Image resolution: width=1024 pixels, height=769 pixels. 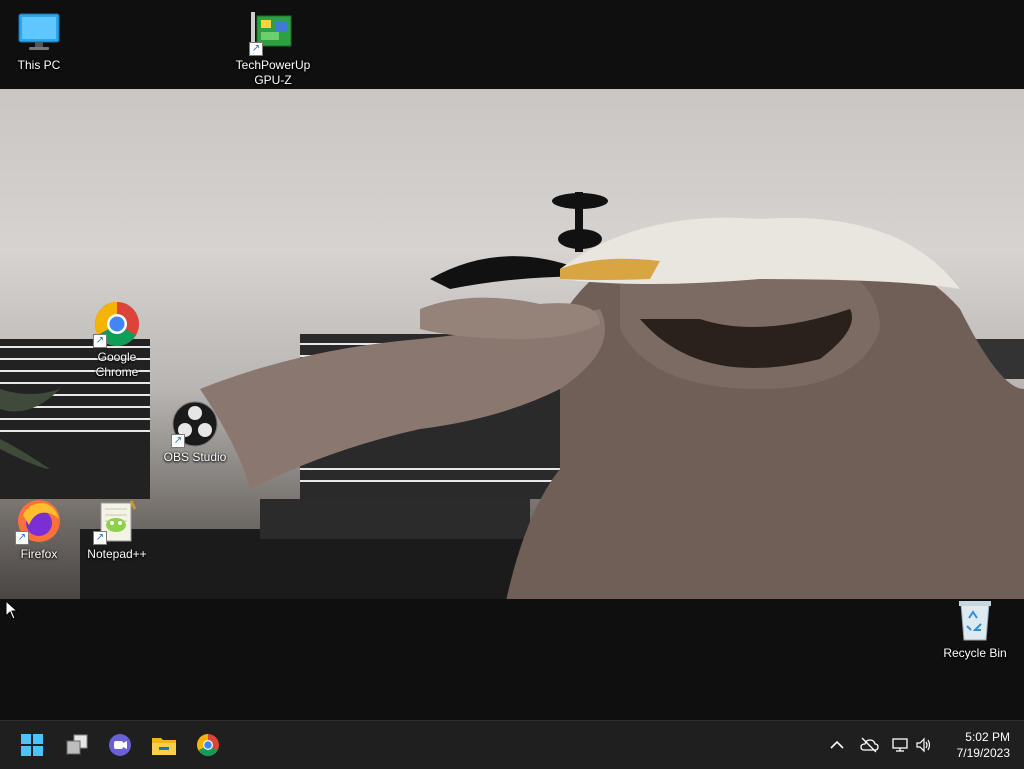 I want to click on desktop-icon-recycle-bin: Recycle Bin, so click(x=975, y=628).